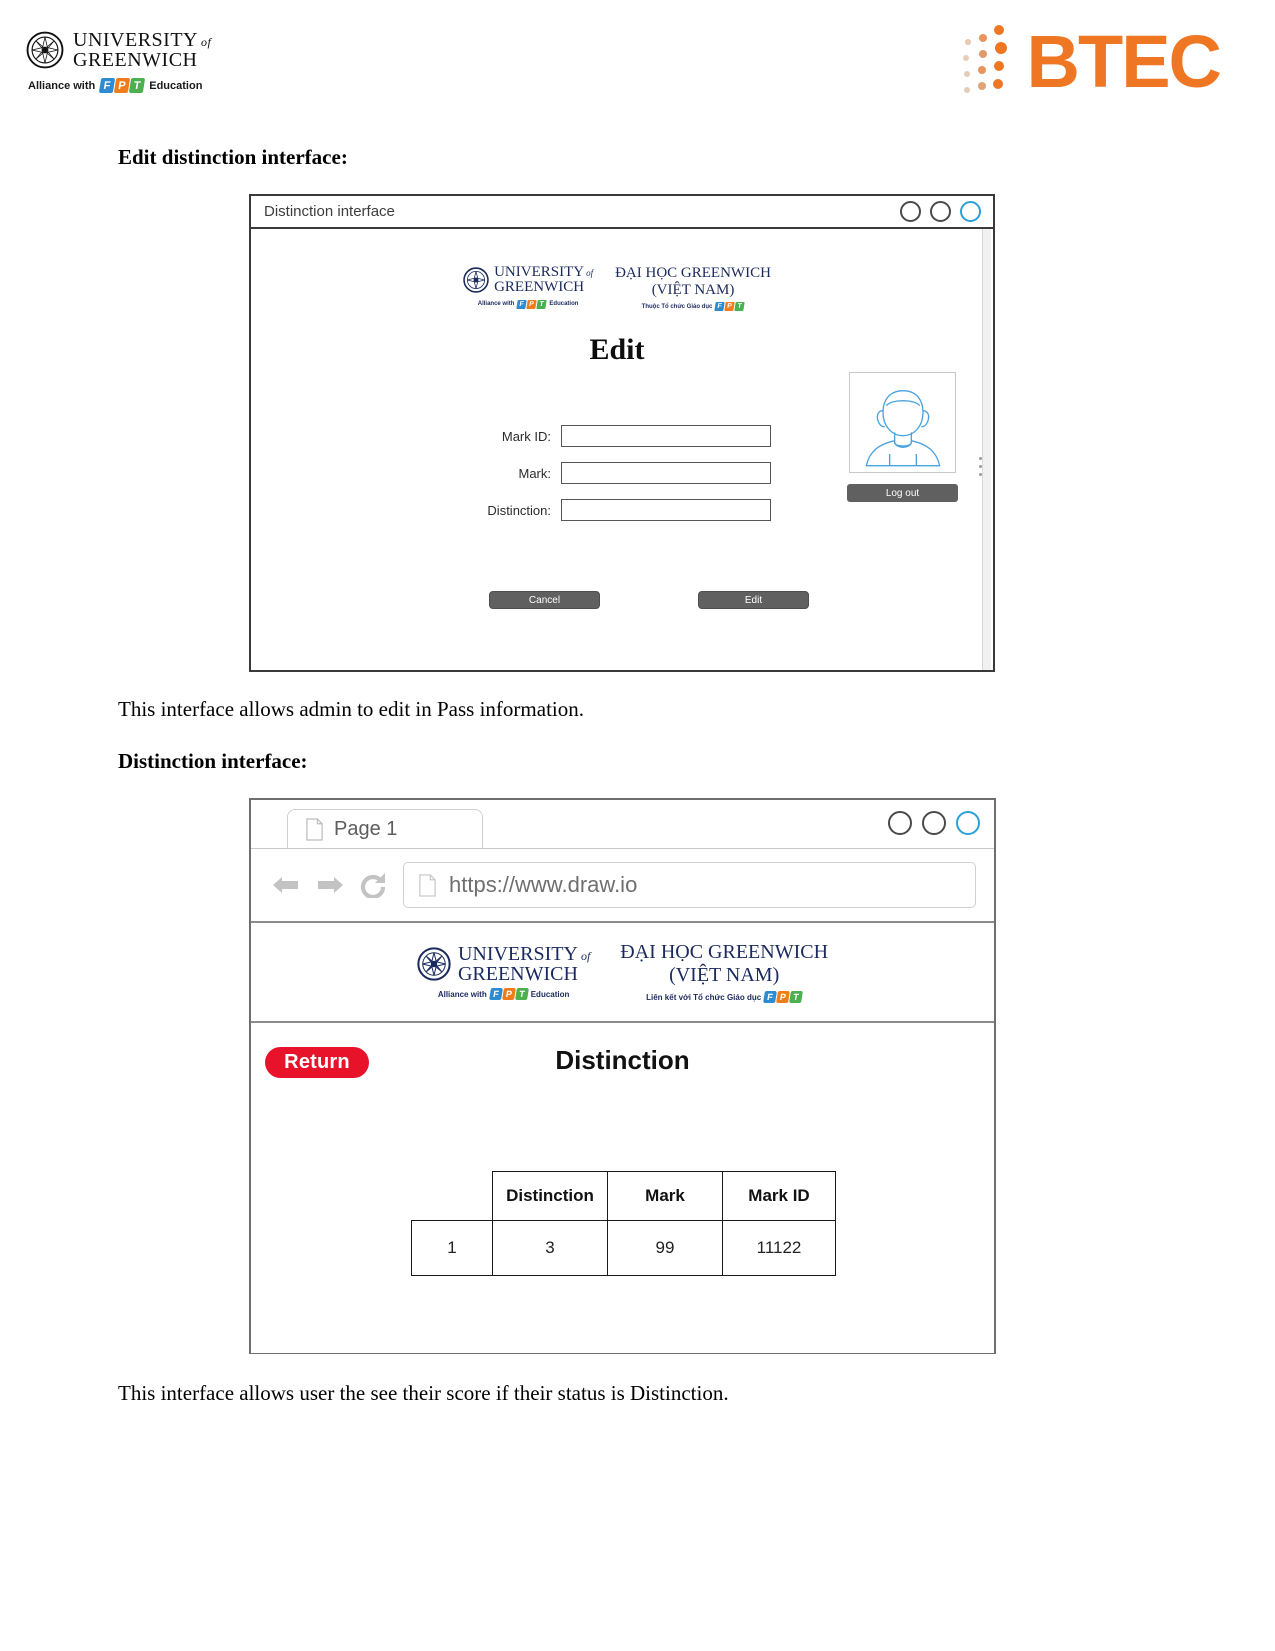 Image resolution: width=1275 pixels, height=1651 pixels. What do you see at coordinates (693, 273) in the screenshot?
I see `logo-vn-line1: ĐẠI HỌC GREENWICH` at bounding box center [693, 273].